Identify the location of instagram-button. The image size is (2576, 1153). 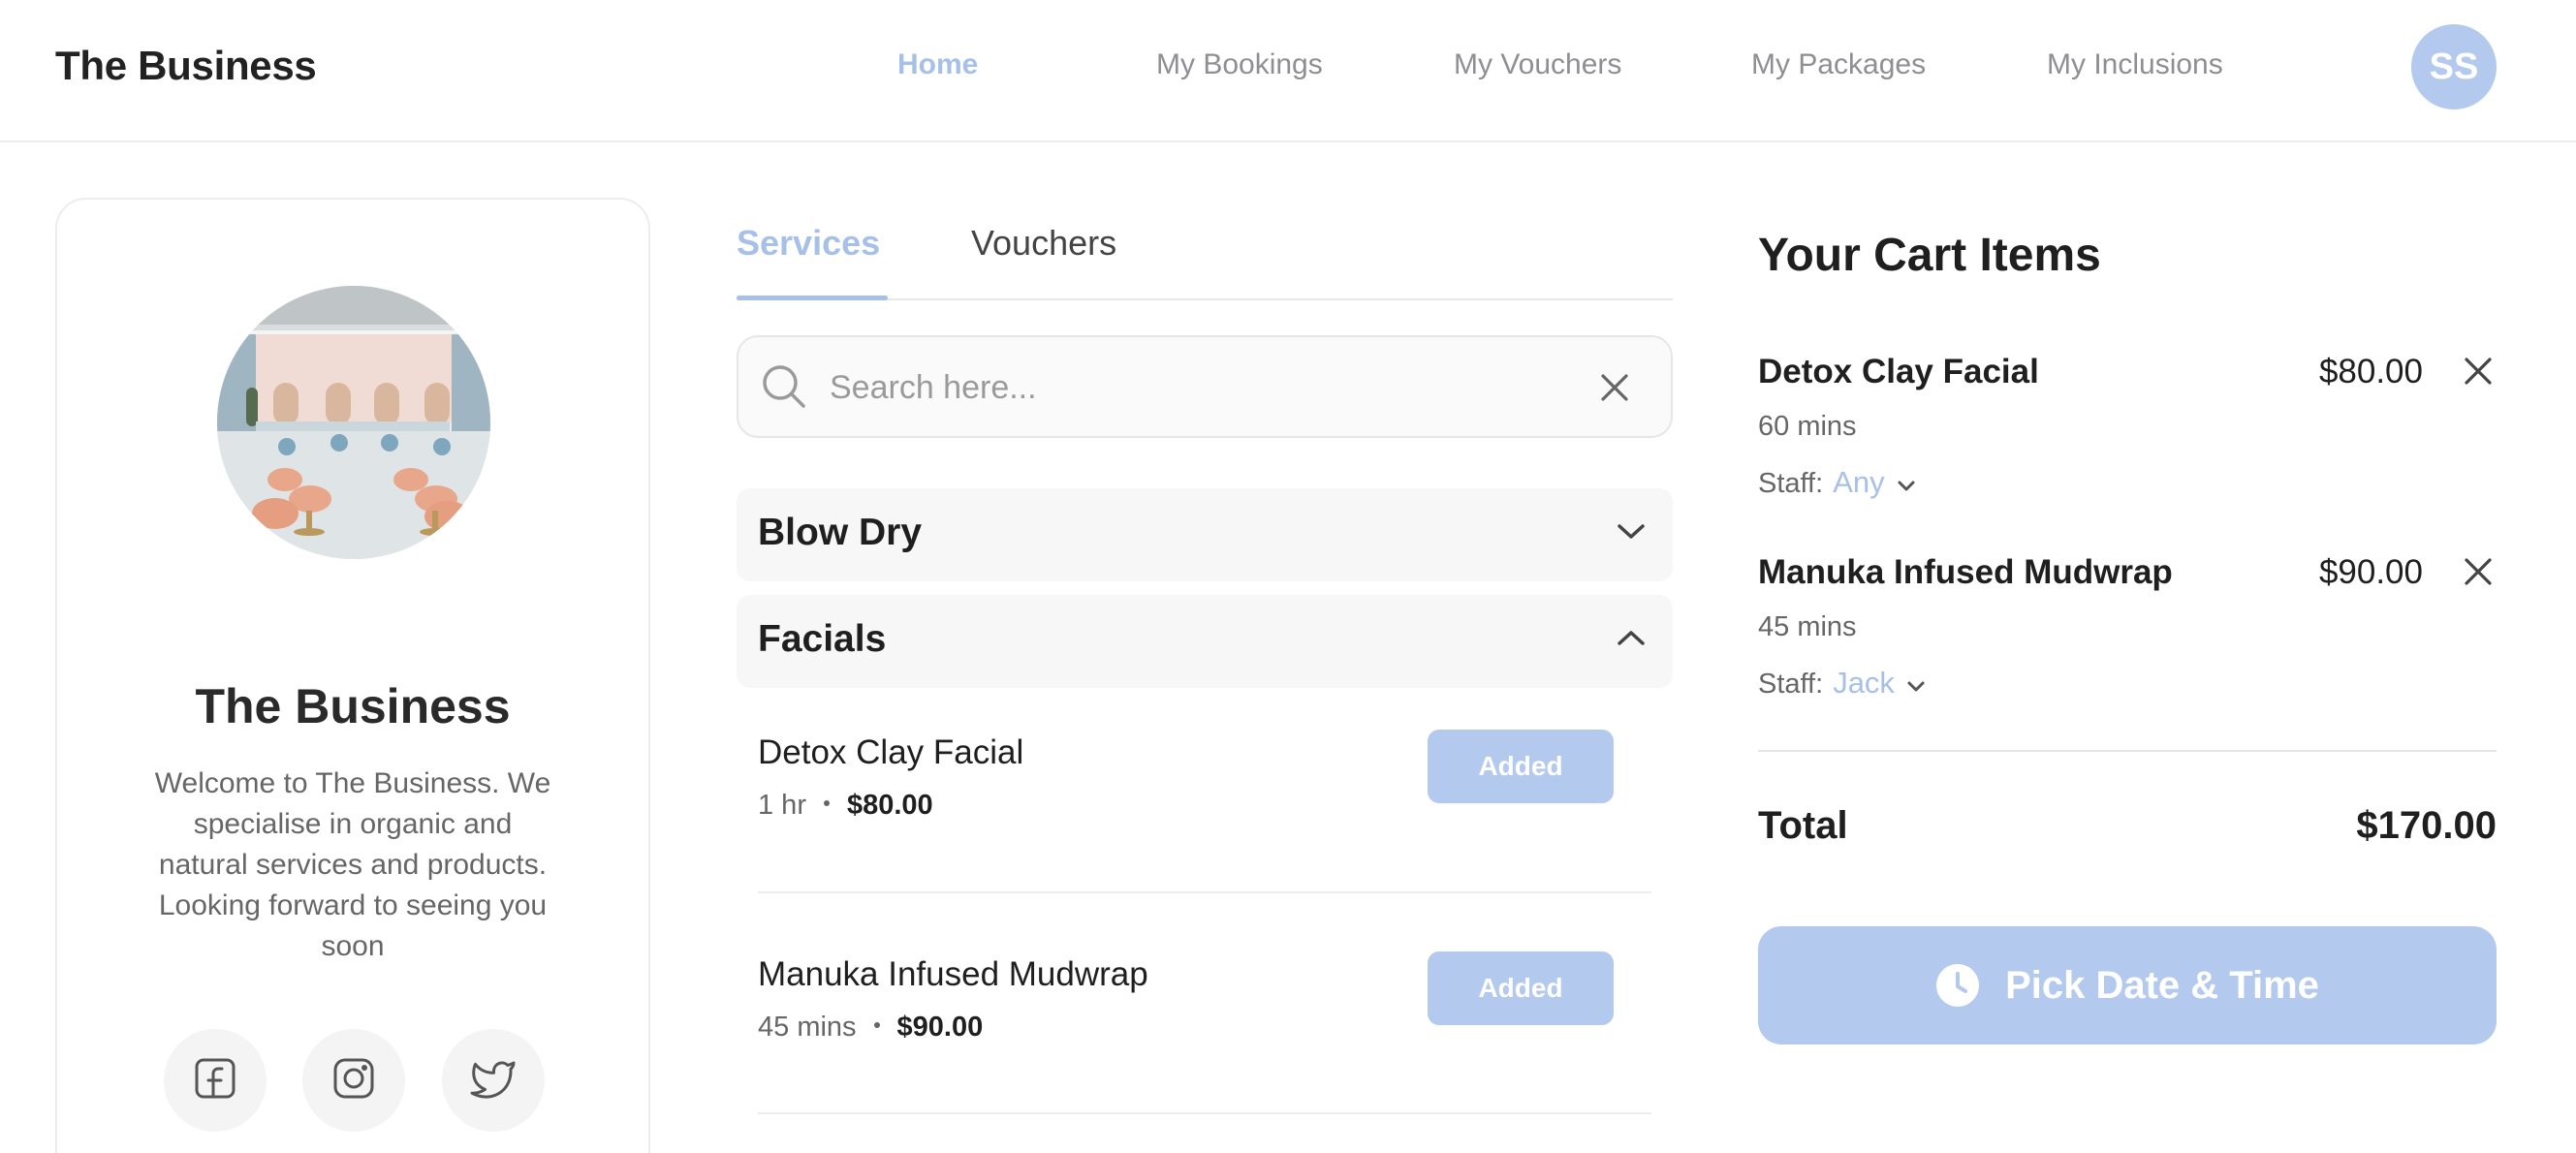
(353, 1080).